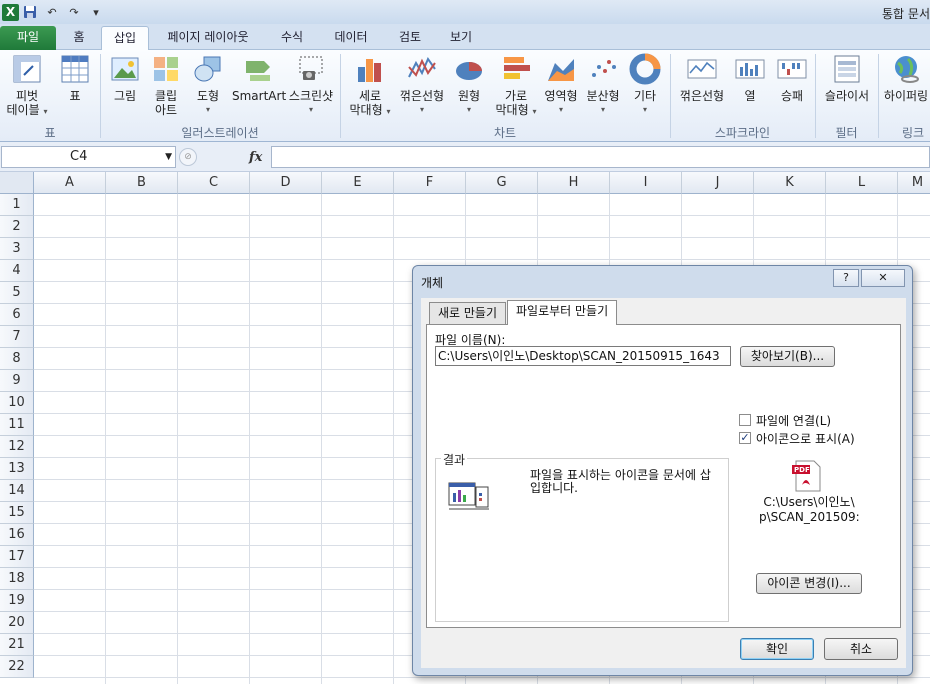  Describe the element at coordinates (742, 133) in the screenshot. I see `group-label-sparklines: 스파크라인` at that location.